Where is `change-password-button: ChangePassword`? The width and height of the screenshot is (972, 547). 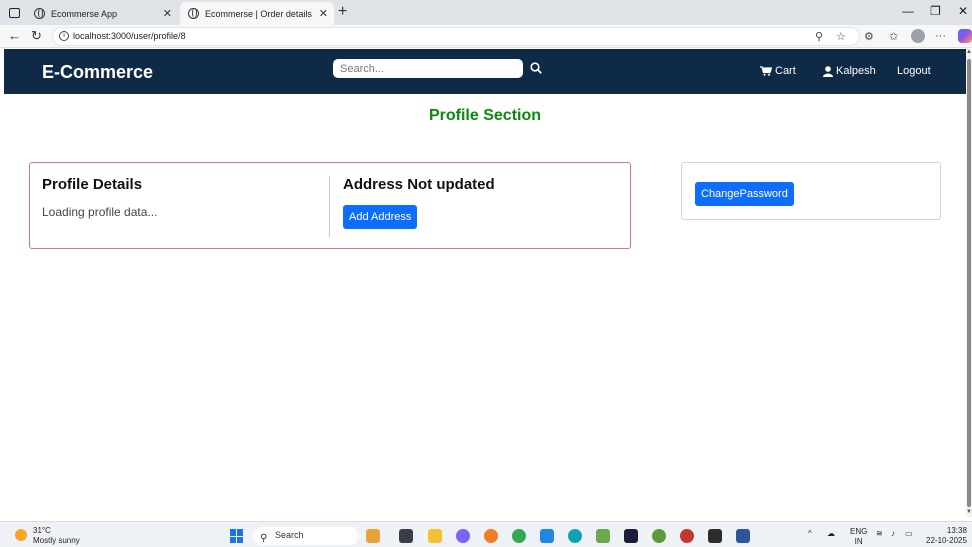 change-password-button: ChangePassword is located at coordinates (744, 194).